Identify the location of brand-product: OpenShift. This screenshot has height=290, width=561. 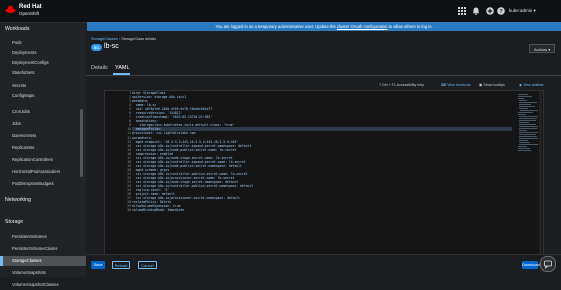
(29, 13).